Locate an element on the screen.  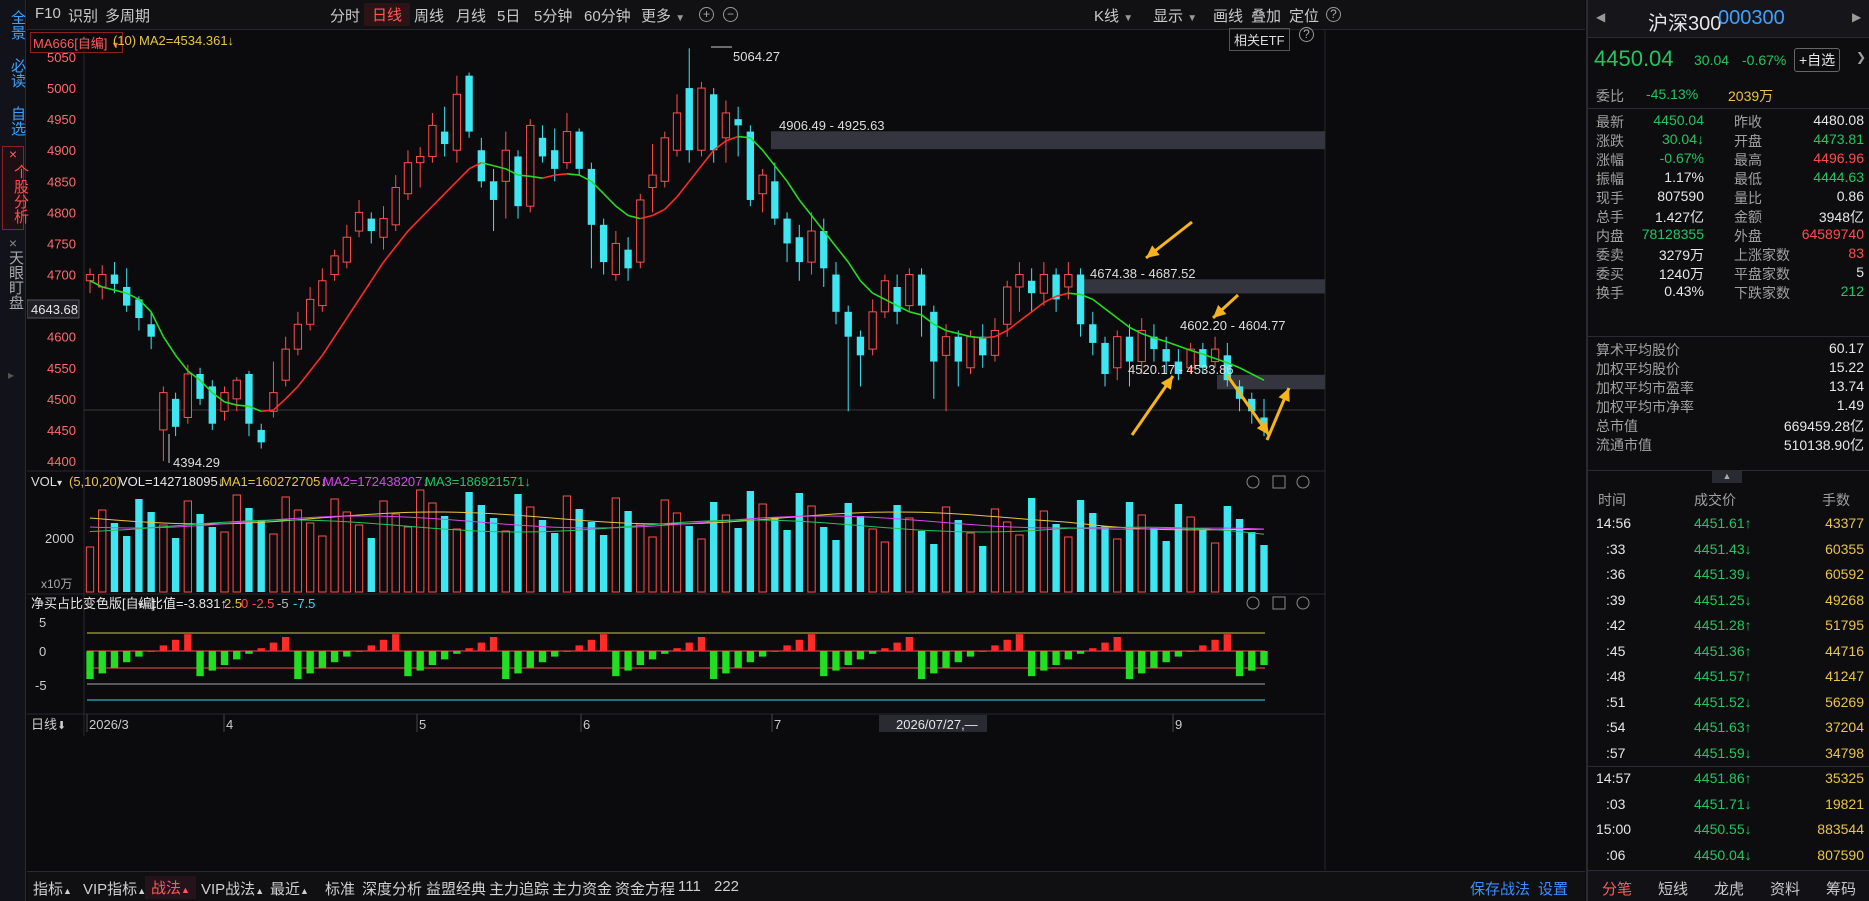
zoom-out-icon: − is located at coordinates (730, 14).